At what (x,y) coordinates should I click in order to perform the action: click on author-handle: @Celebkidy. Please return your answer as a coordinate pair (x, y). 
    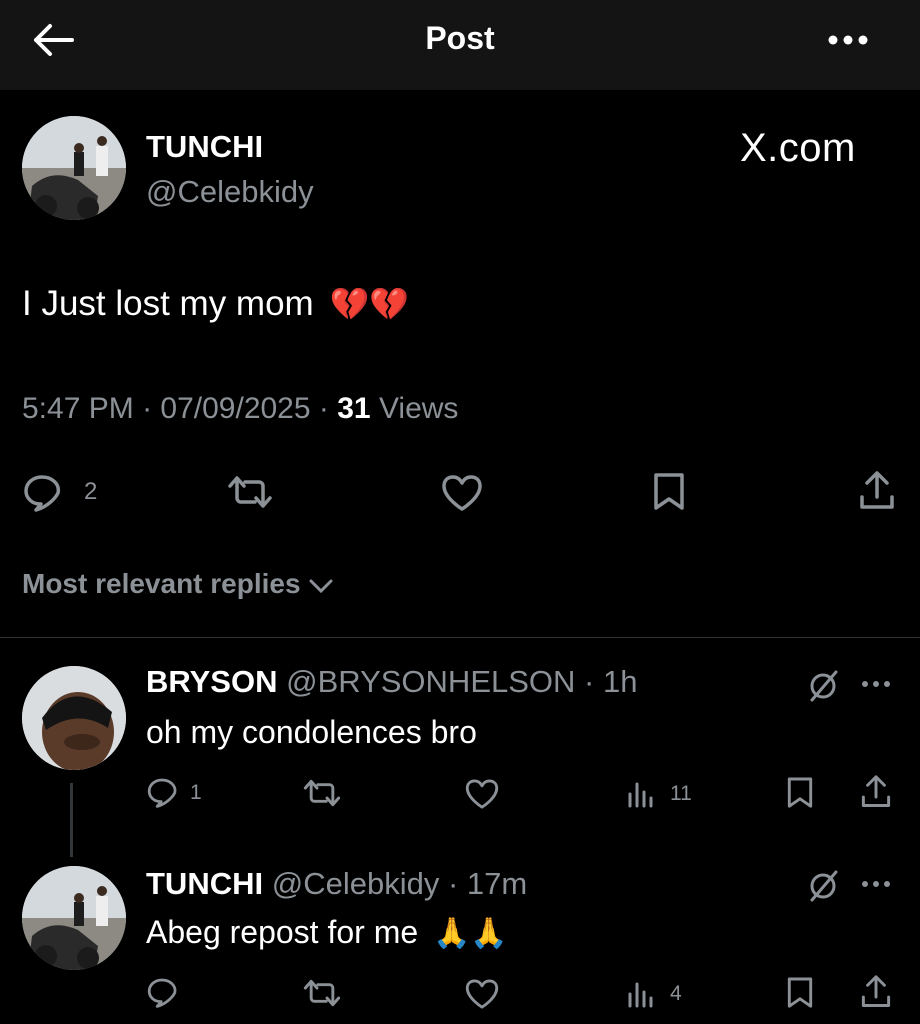
    Looking at the image, I should click on (230, 192).